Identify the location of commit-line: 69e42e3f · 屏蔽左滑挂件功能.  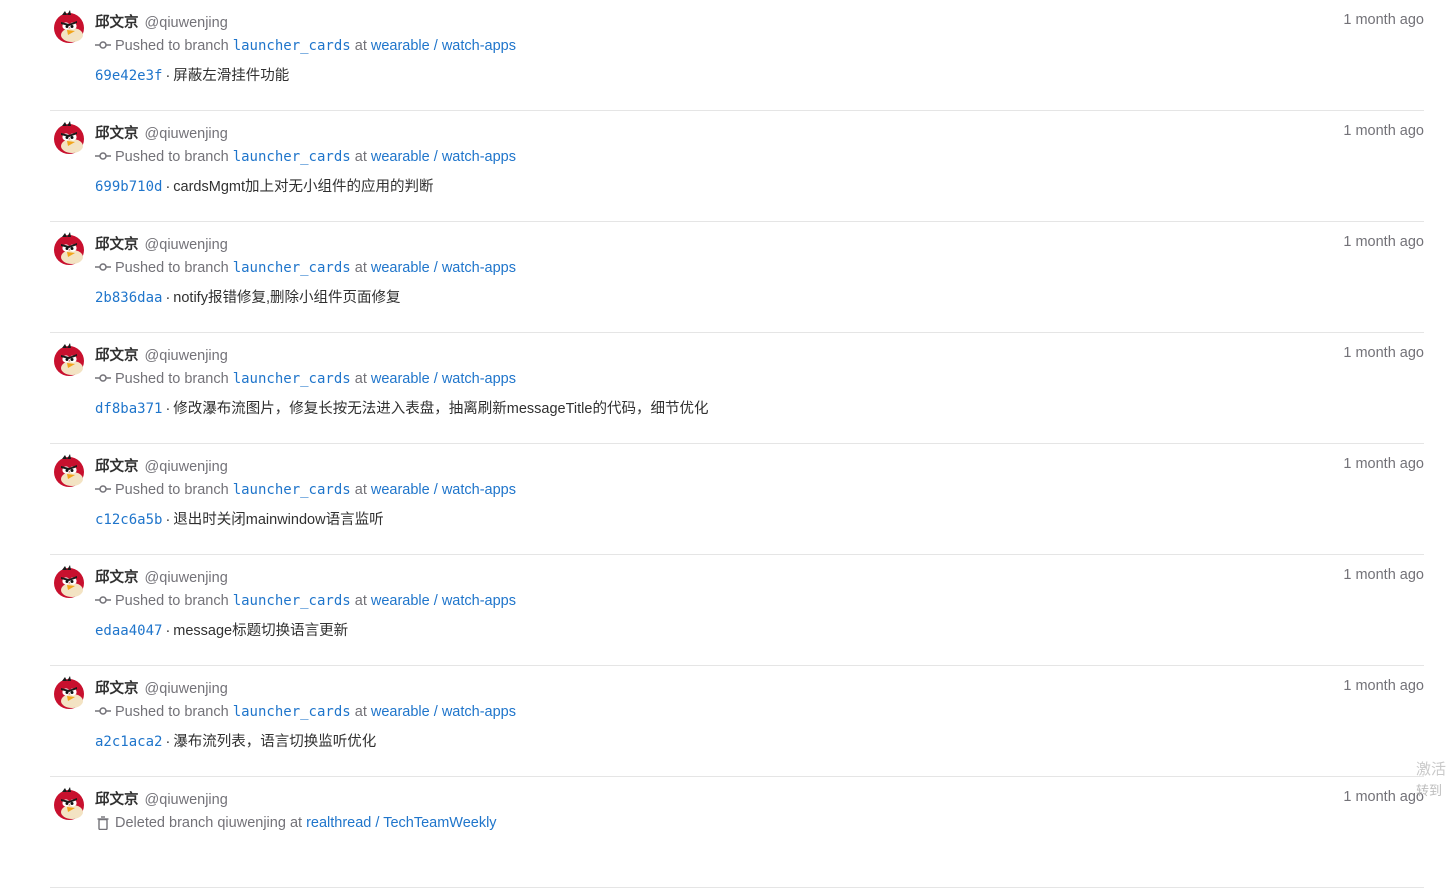
(192, 74).